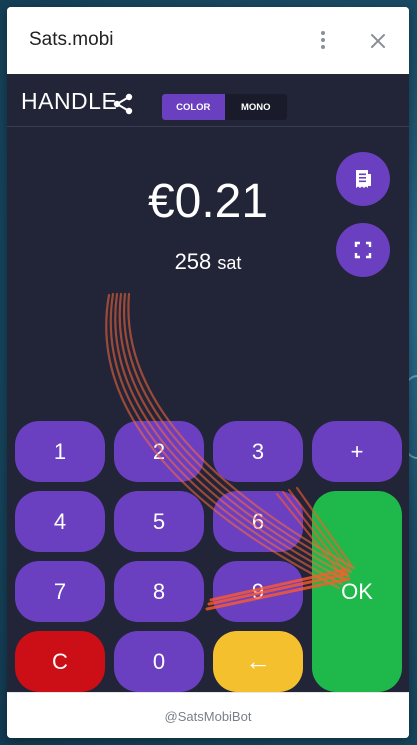 The height and width of the screenshot is (745, 417). Describe the element at coordinates (159, 451) in the screenshot. I see `key-2: 2` at that location.